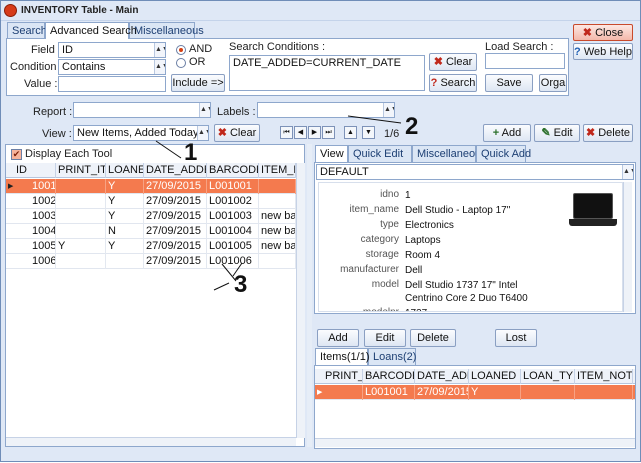 Image resolution: width=641 pixels, height=463 pixels. What do you see at coordinates (342, 356) in the screenshot?
I see `tab-items: Items(1/1)` at bounding box center [342, 356].